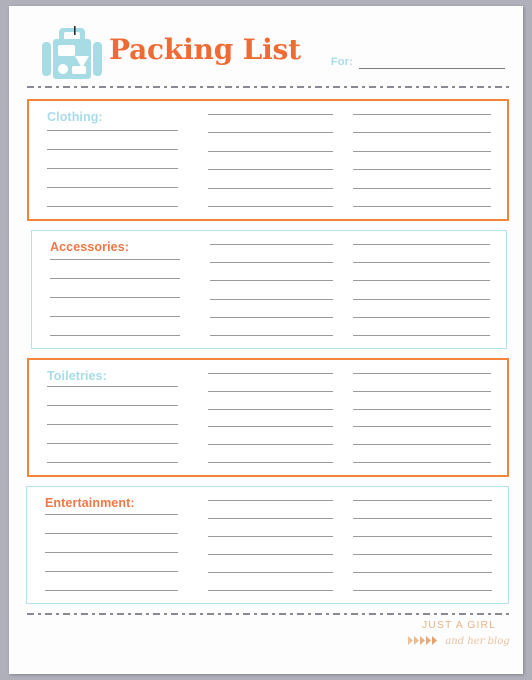 The height and width of the screenshot is (680, 532). What do you see at coordinates (77, 376) in the screenshot?
I see `section-label-toiletries: Toiletries:` at bounding box center [77, 376].